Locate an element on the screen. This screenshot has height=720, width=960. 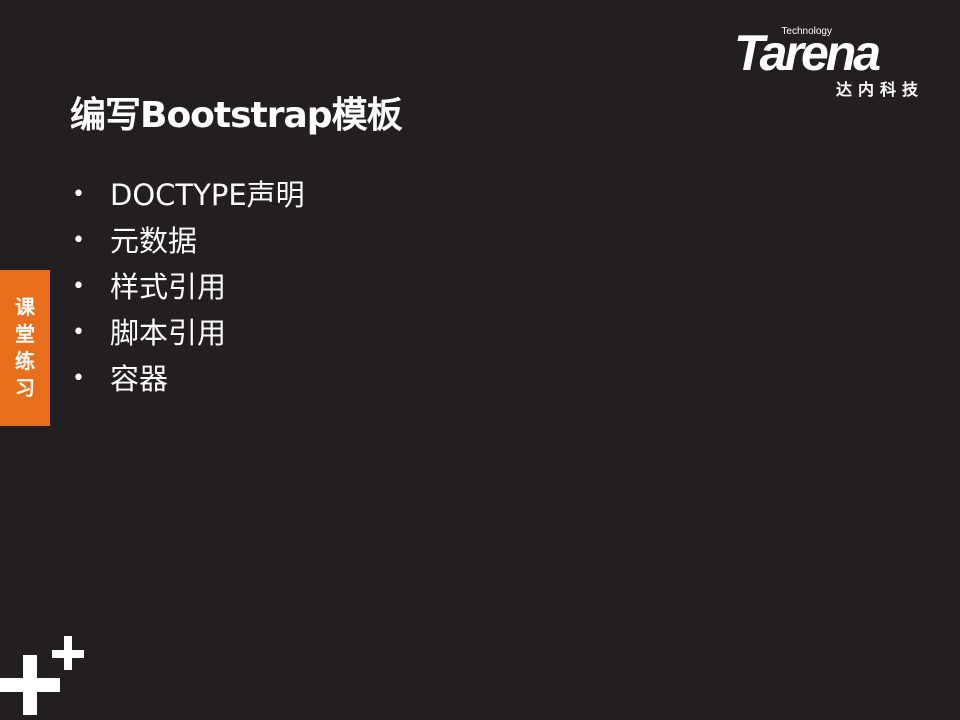
classroom-exercise-tab: 课 堂 练 习 is located at coordinates (25, 348).